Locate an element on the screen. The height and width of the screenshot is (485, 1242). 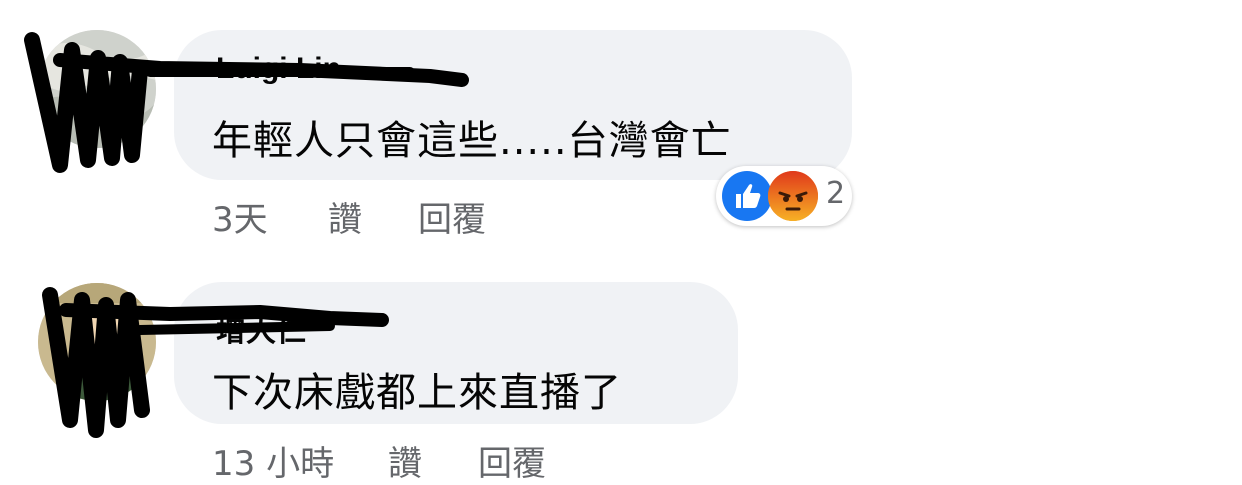
comment-bubble: 增大仁 下次床戲都上來直播了 is located at coordinates (456, 353).